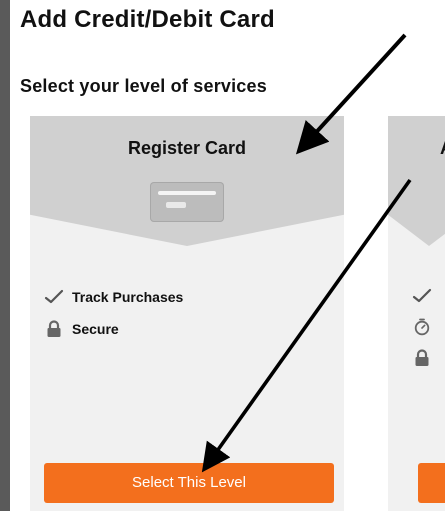 The image size is (445, 511). I want to click on credit-card-stripe, so click(187, 193).